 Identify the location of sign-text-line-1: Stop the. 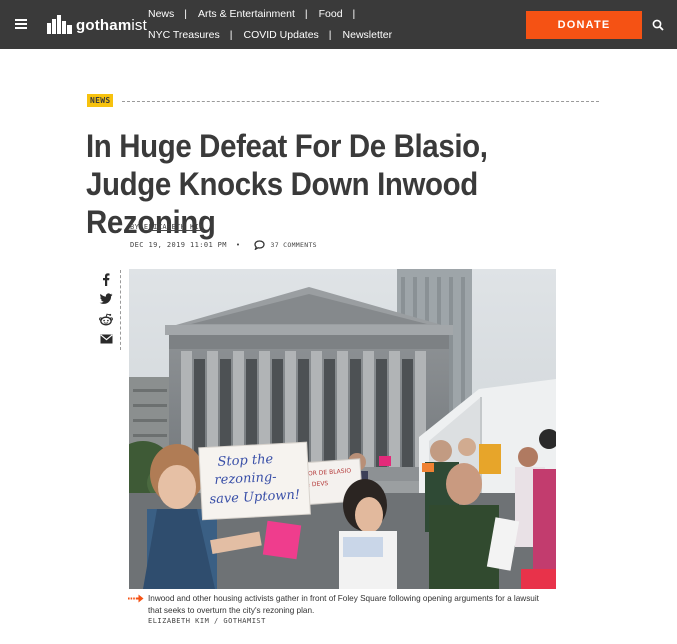
(245, 461).